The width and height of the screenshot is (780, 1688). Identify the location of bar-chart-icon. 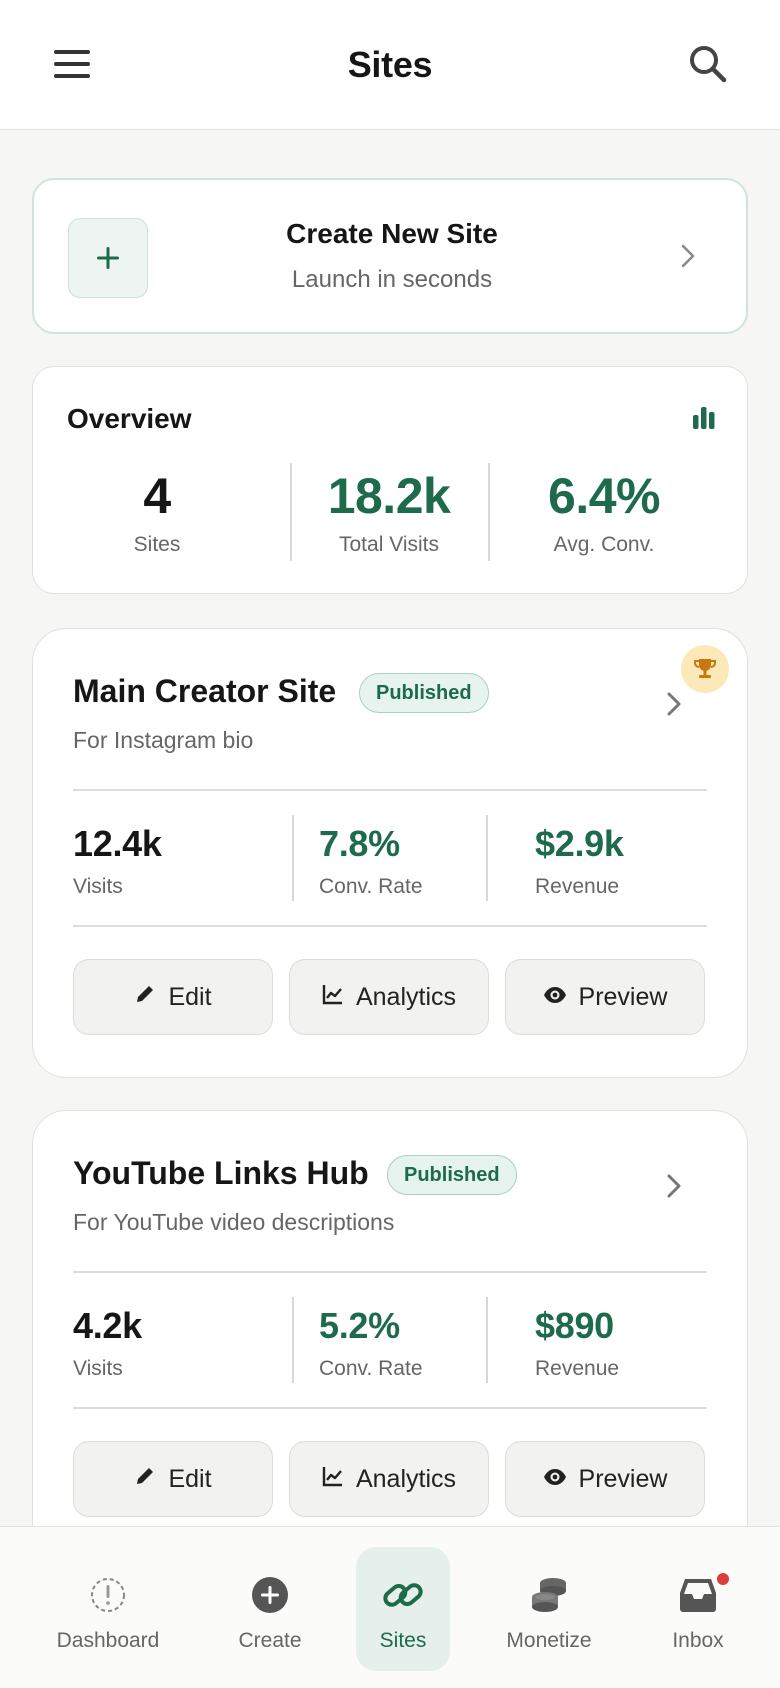
(704, 420).